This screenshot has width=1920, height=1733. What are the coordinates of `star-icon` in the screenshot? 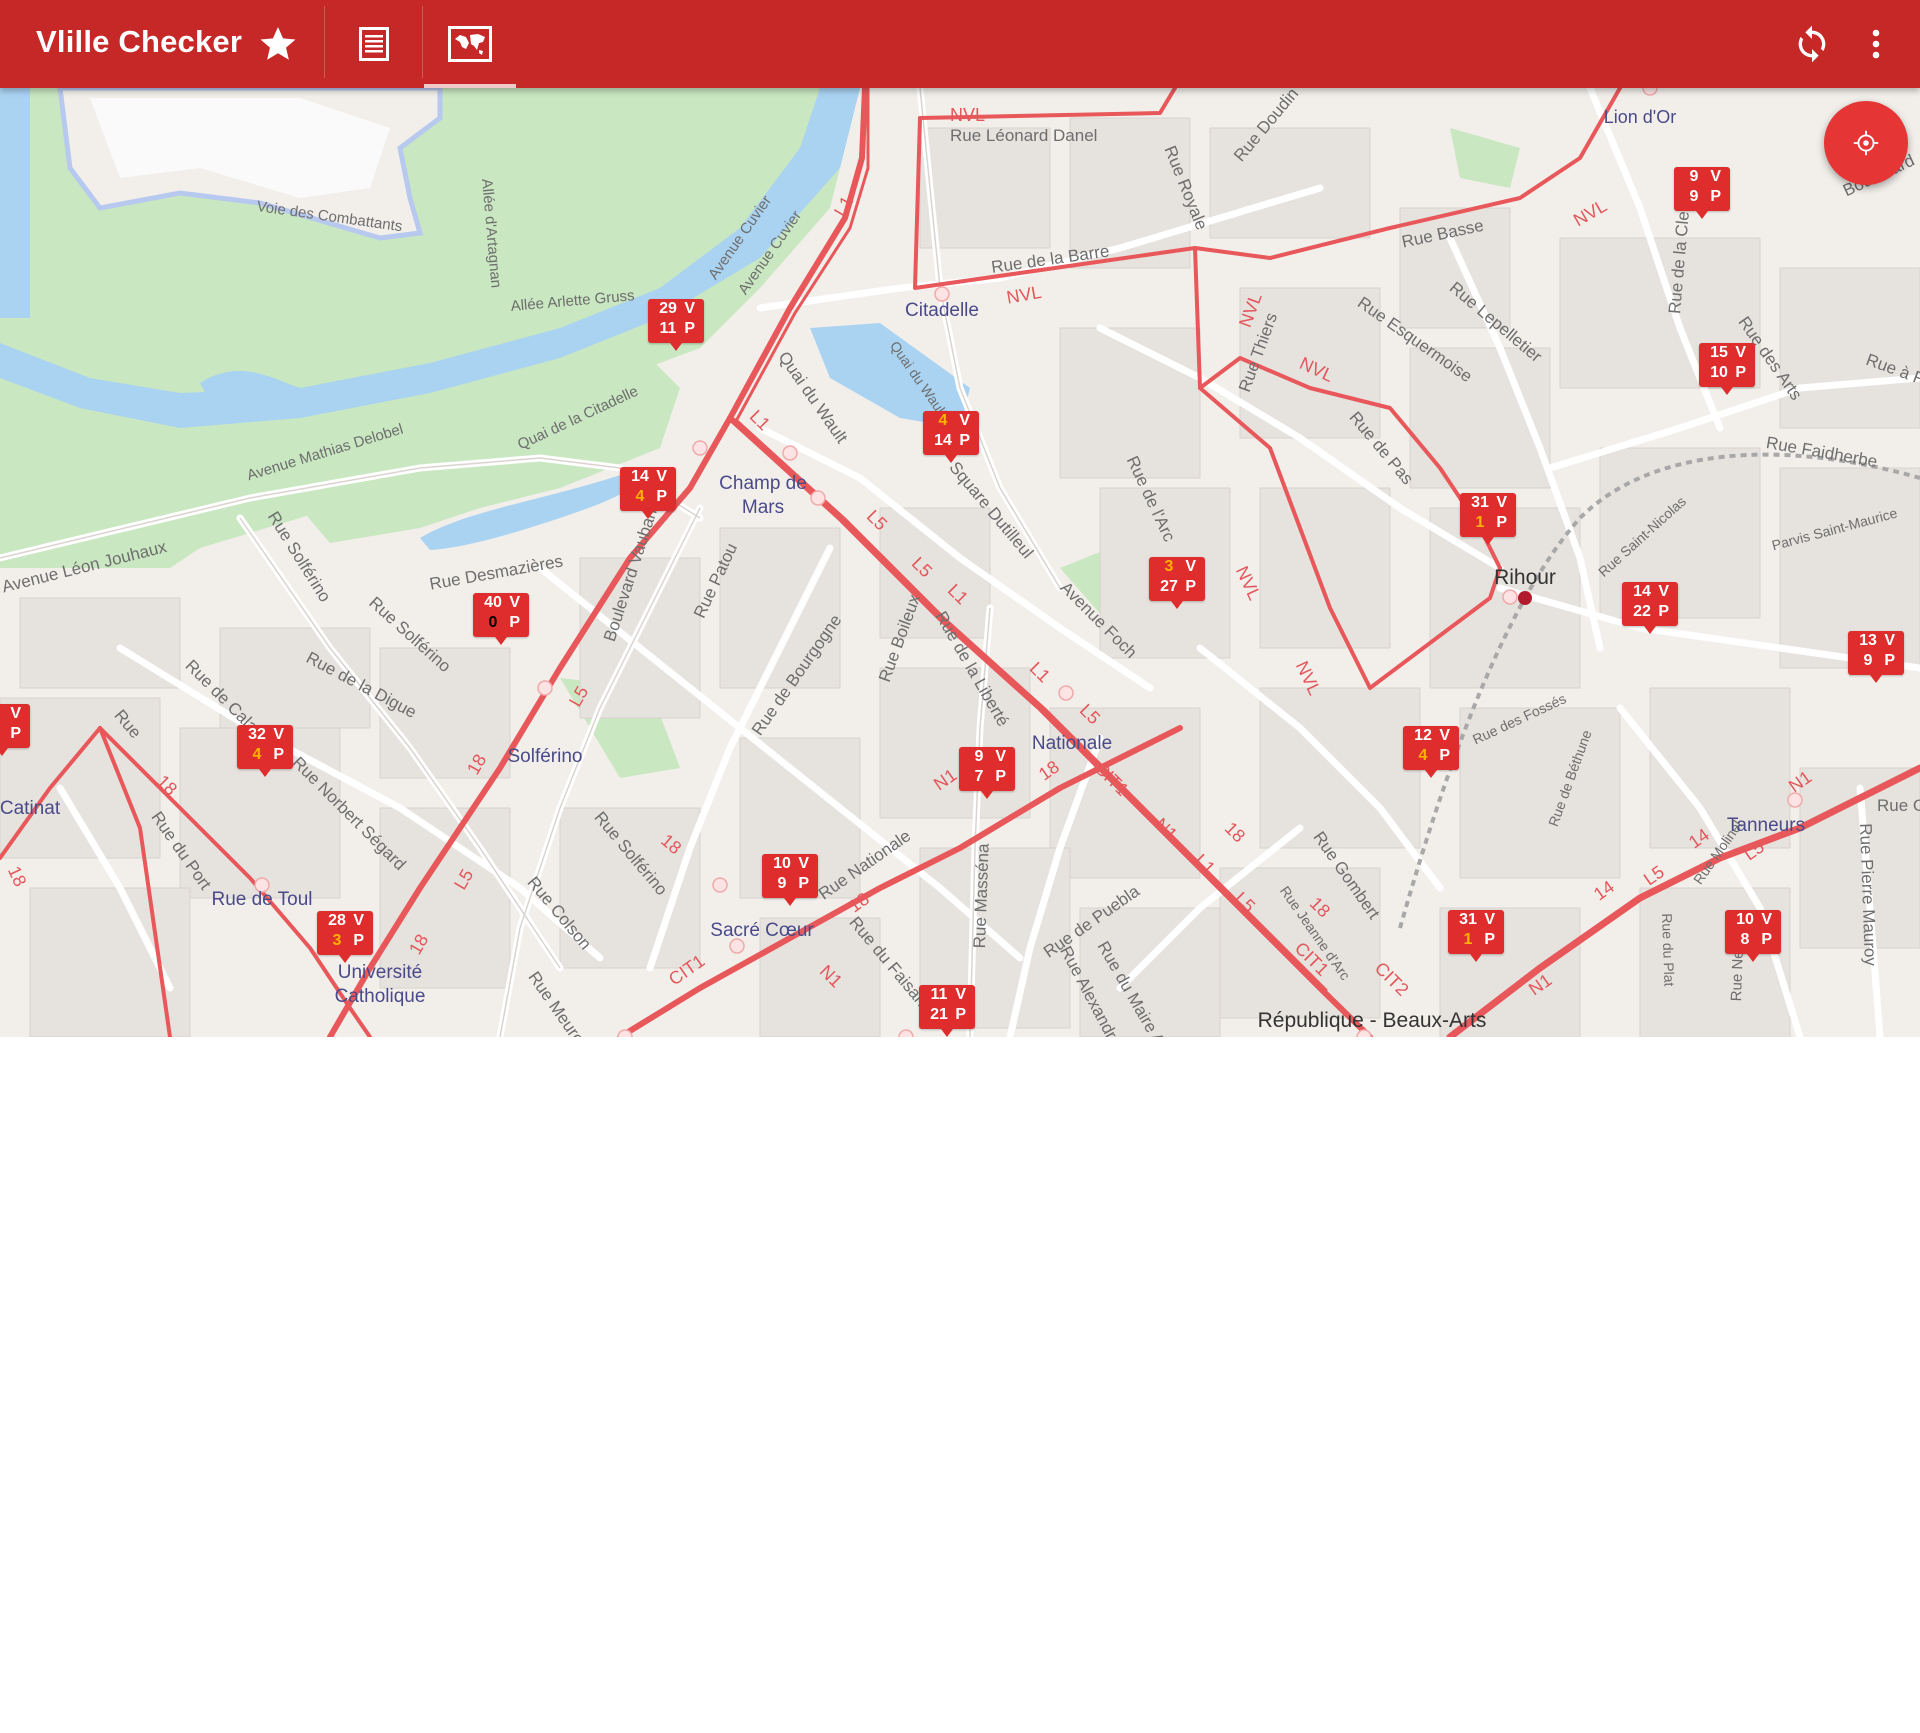 It's located at (278, 43).